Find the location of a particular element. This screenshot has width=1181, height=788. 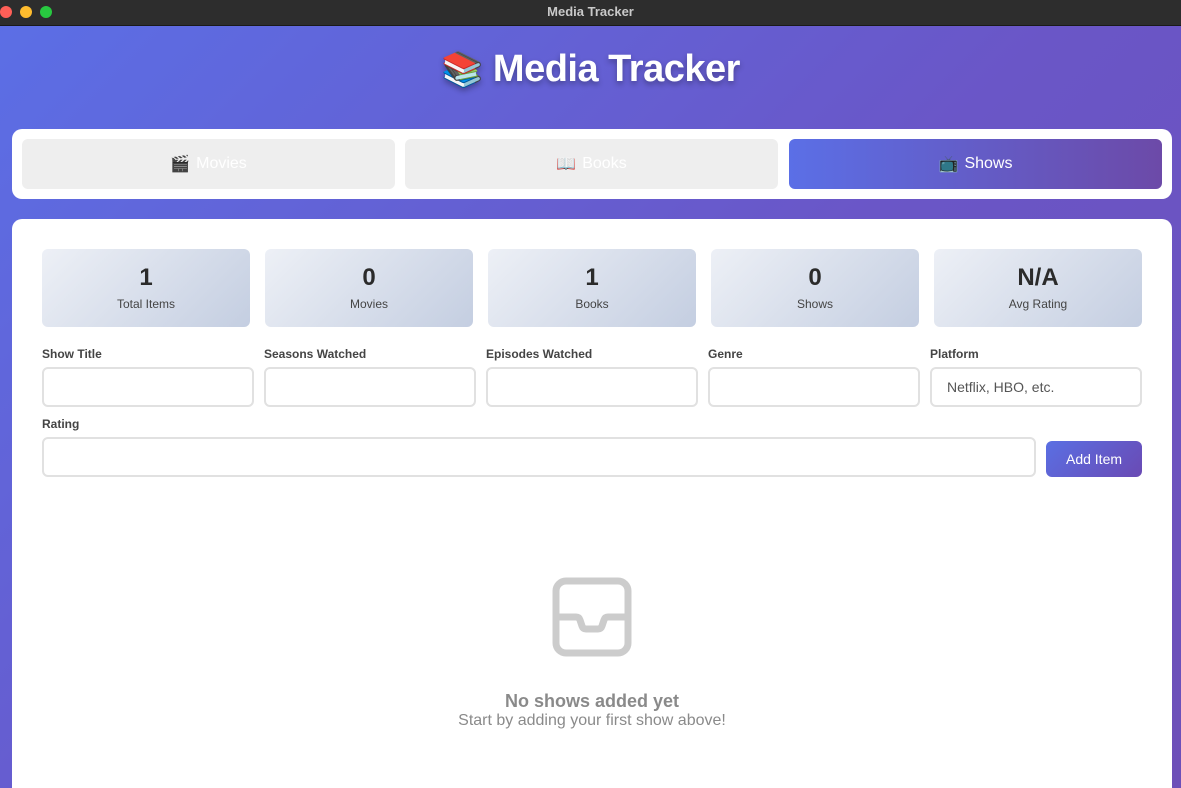

stat-card-books: 1 Books is located at coordinates (592, 288).